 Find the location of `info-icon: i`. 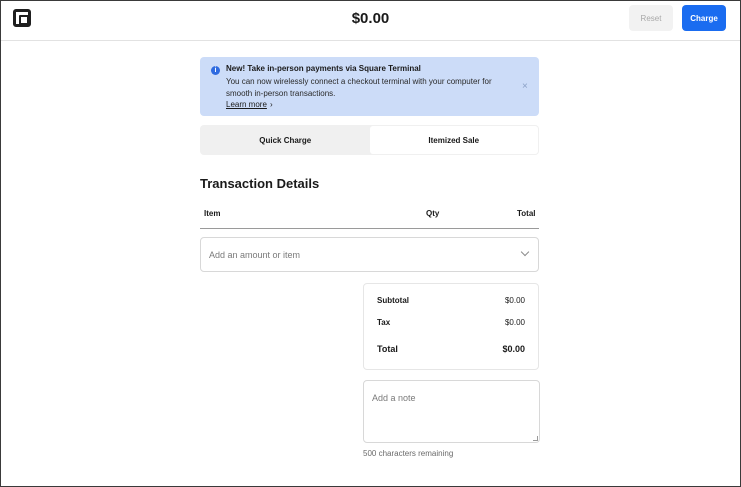

info-icon: i is located at coordinates (215, 70).